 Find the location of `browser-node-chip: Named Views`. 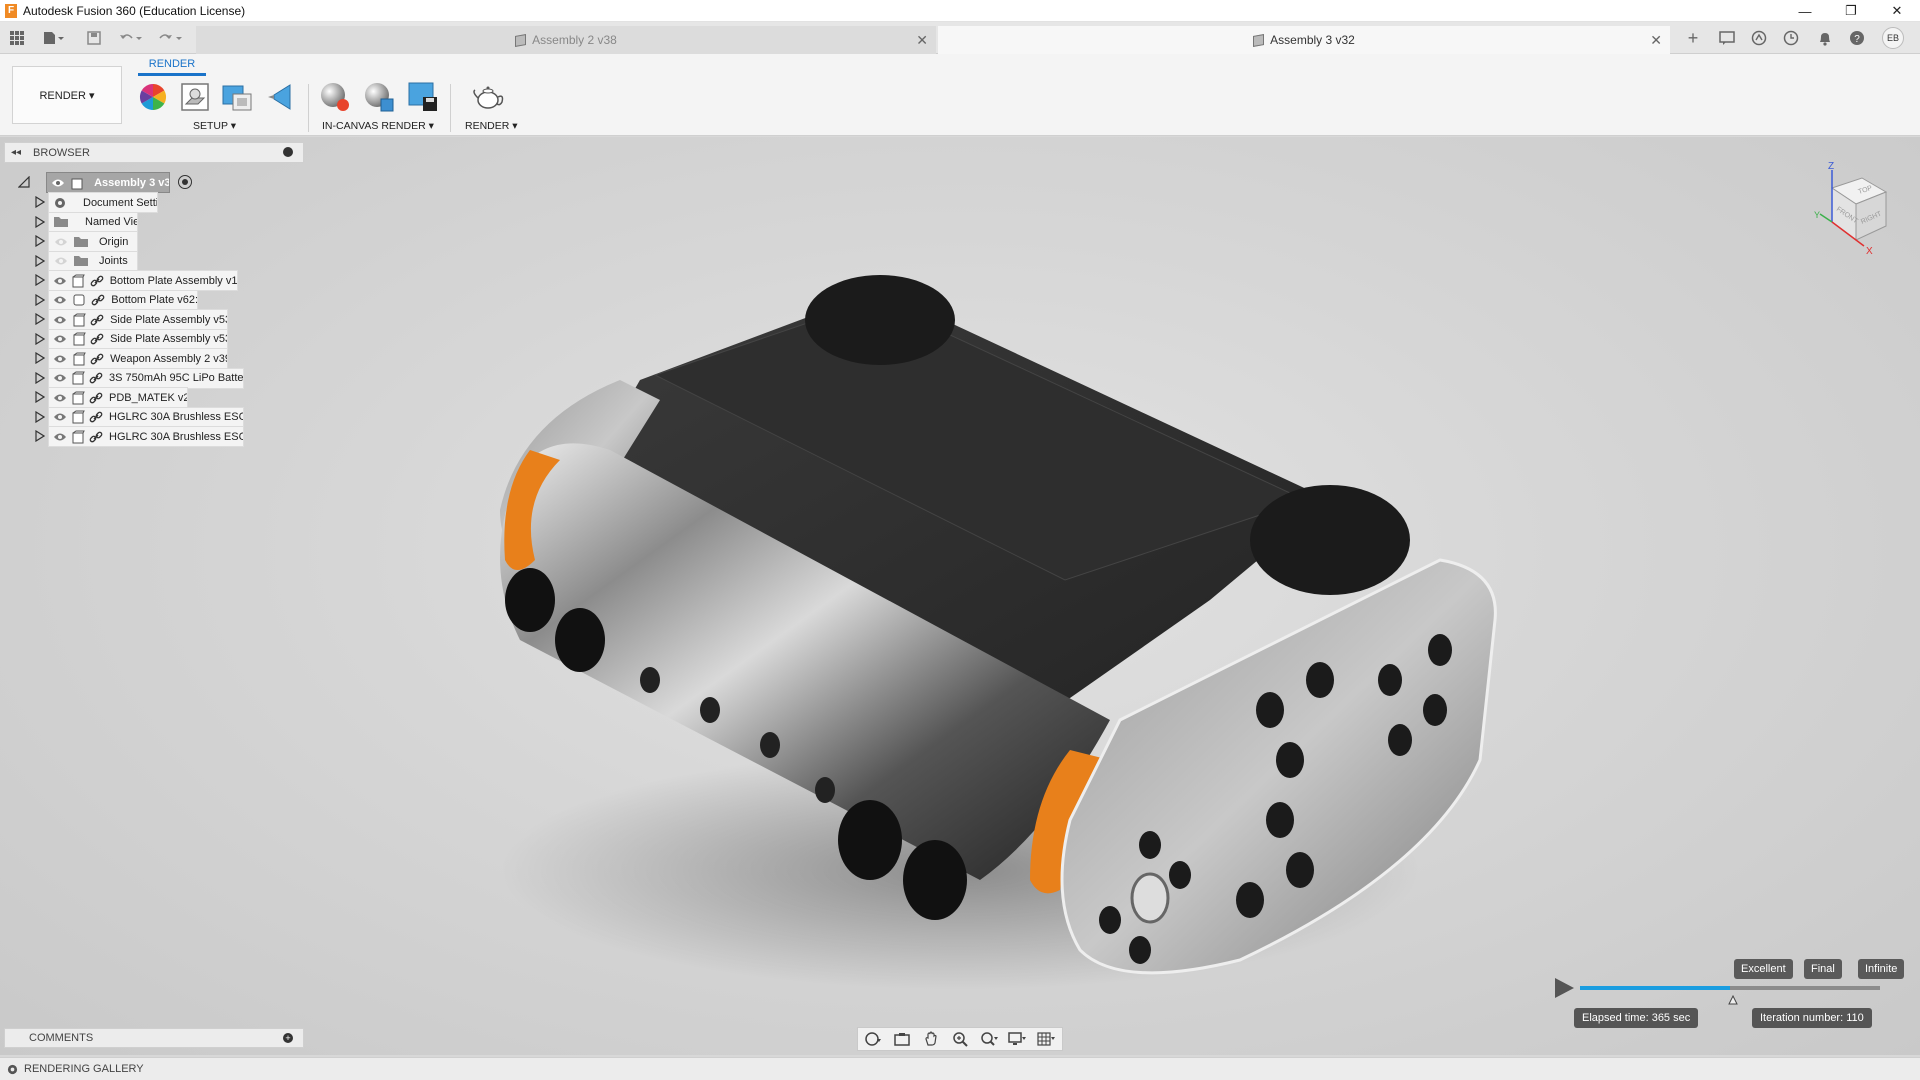

browser-node-chip: Named Views is located at coordinates (93, 222).